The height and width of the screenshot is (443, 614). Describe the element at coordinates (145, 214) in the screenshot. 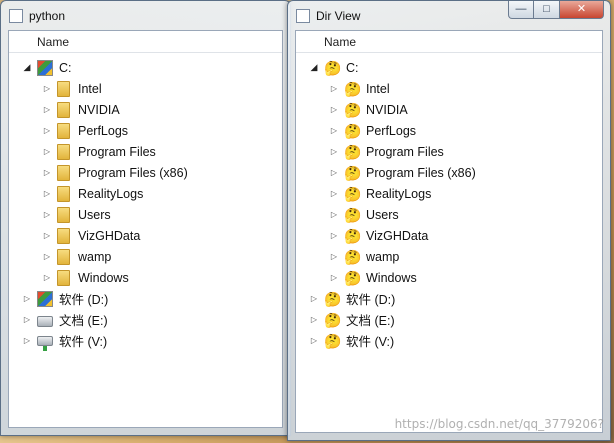

I see `tree-item: ▷ Users` at that location.